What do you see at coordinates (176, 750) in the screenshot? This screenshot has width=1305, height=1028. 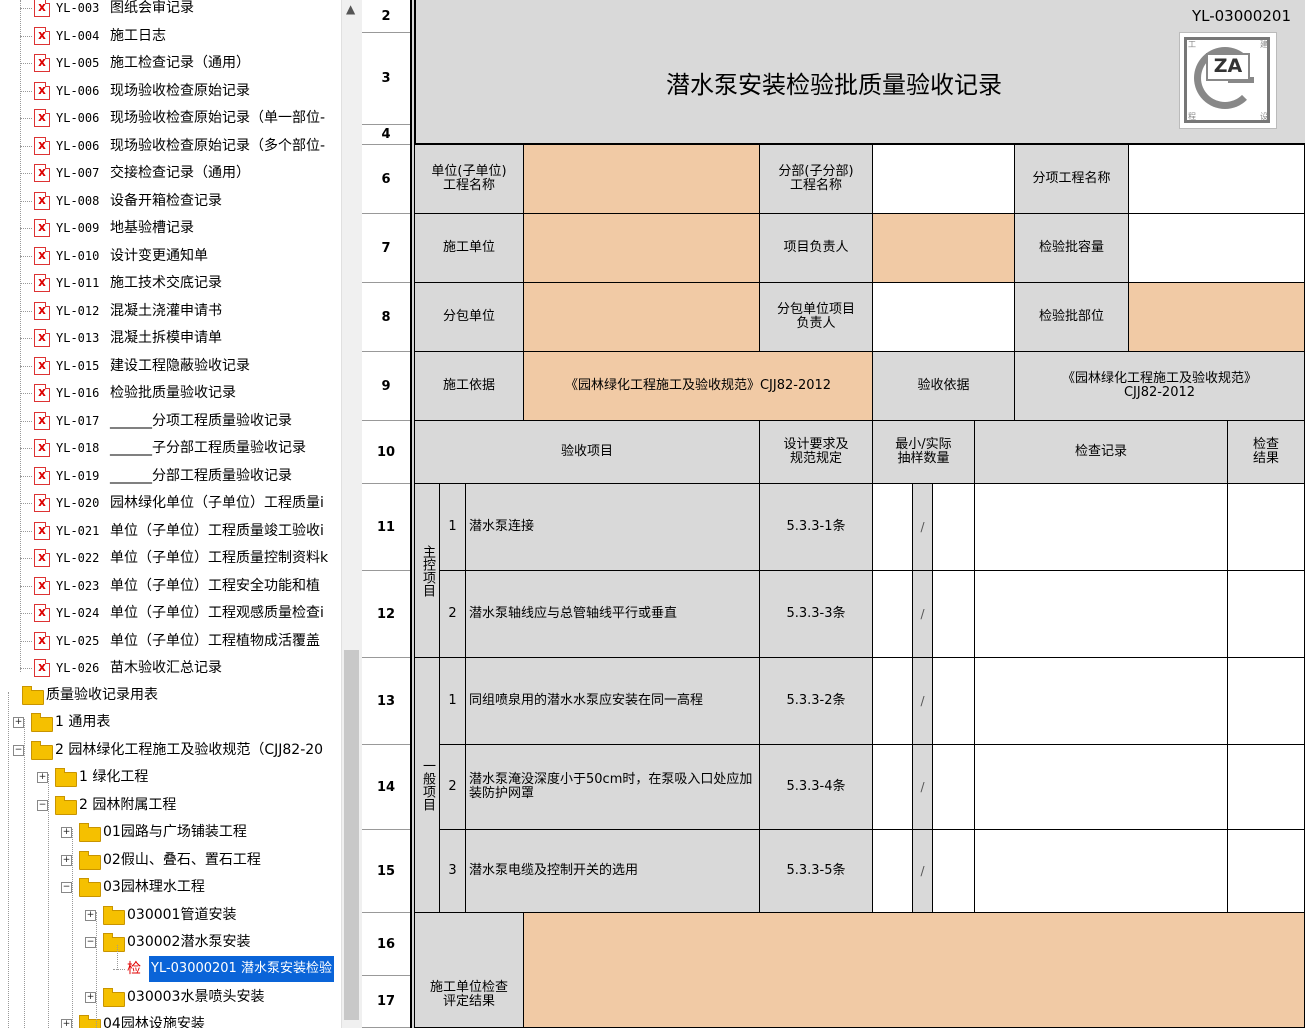 I see `folder-garden-standard: − 2 园林绿化工程施工及验收规范（CJJ82-20` at bounding box center [176, 750].